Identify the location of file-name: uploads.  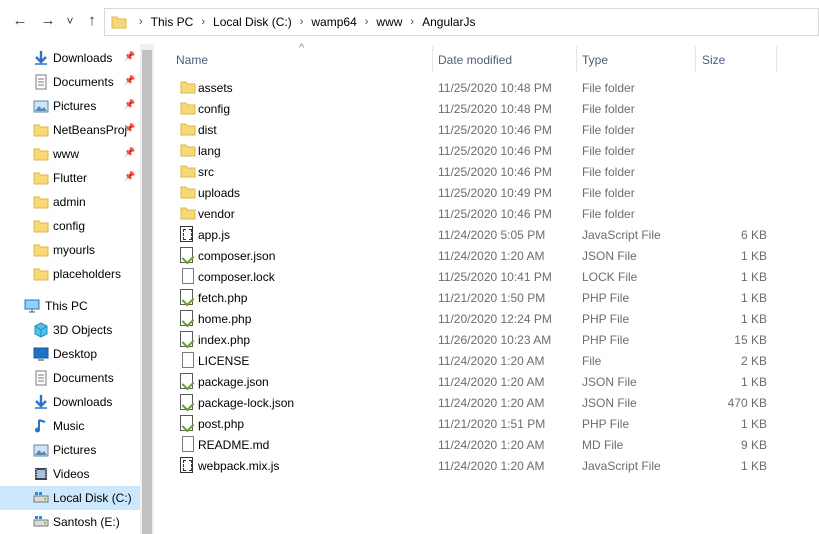
(219, 193).